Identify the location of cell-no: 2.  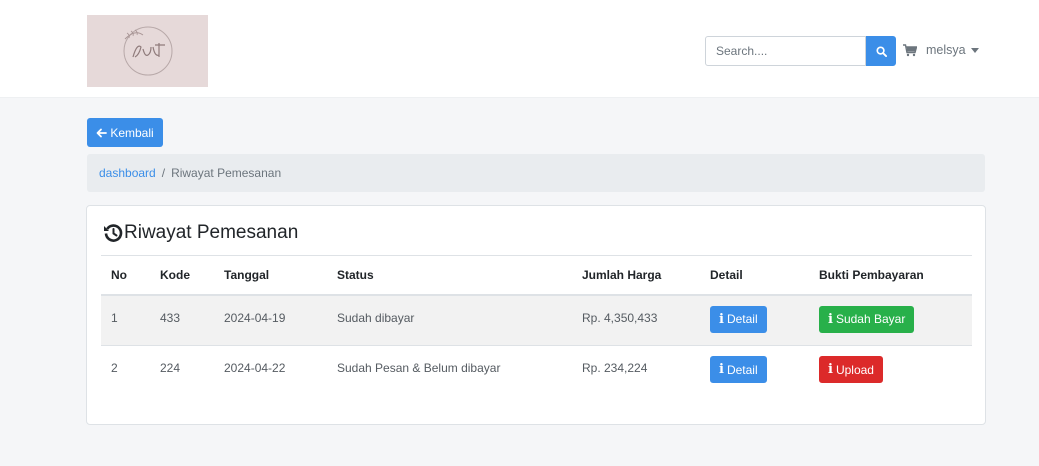
(130, 371).